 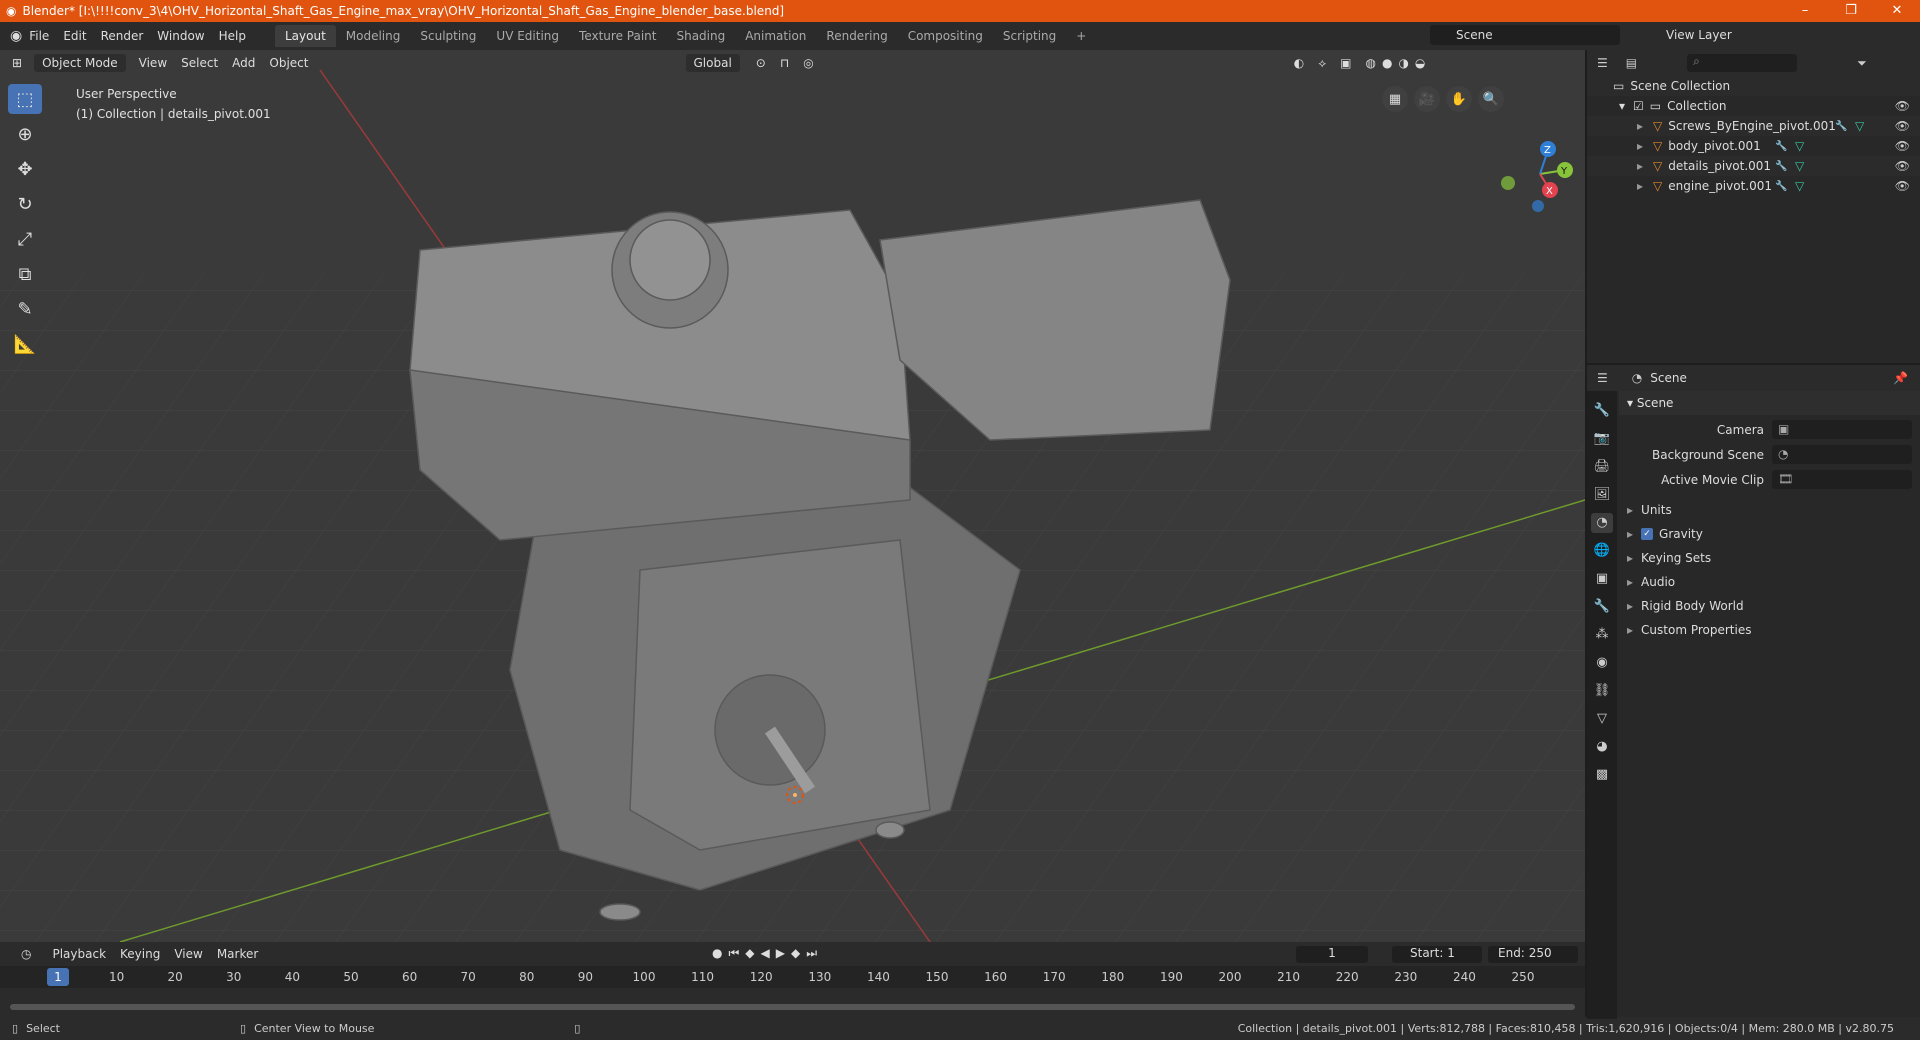 I want to click on tab-+: +, so click(x=1081, y=36).